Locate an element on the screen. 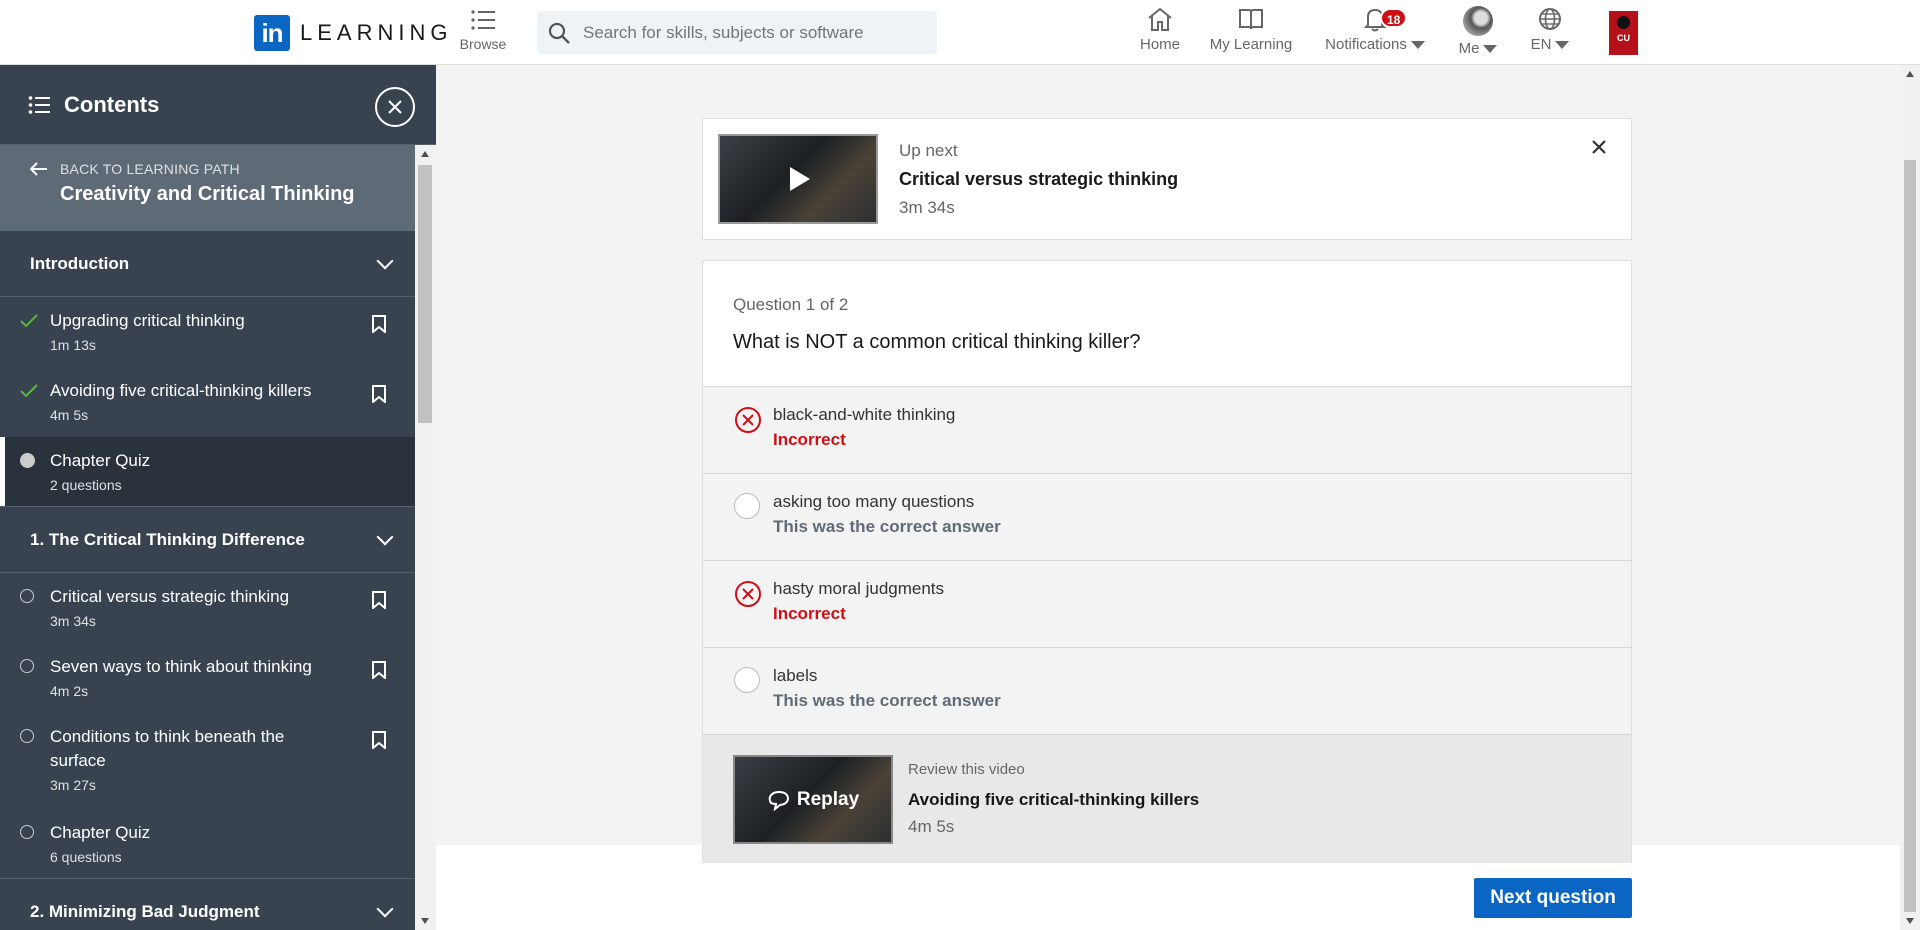 This screenshot has height=930, width=1920. nav-my-learning-label: My Learning is located at coordinates (1251, 44).